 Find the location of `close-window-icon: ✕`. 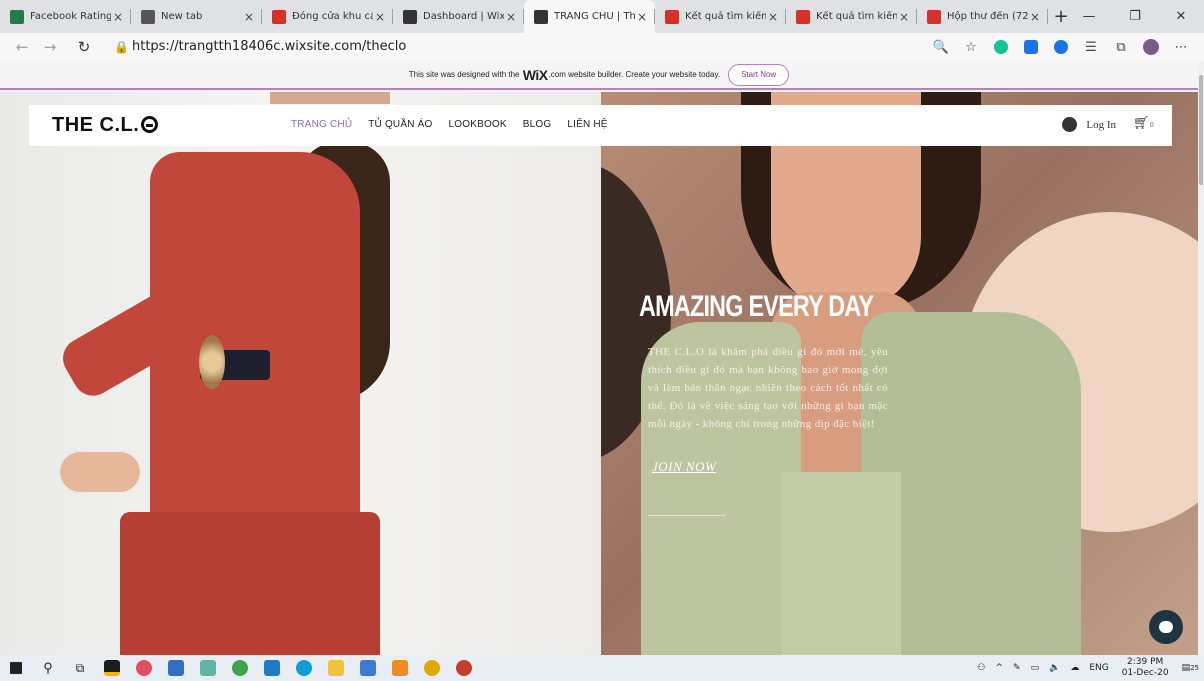

close-window-icon: ✕ is located at coordinates (1181, 16).